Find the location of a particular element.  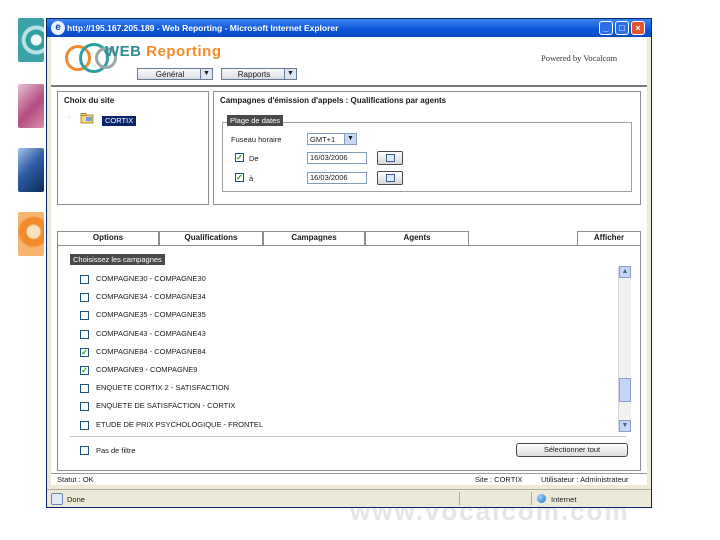

site-panel-title: Choix du site is located at coordinates (89, 100).